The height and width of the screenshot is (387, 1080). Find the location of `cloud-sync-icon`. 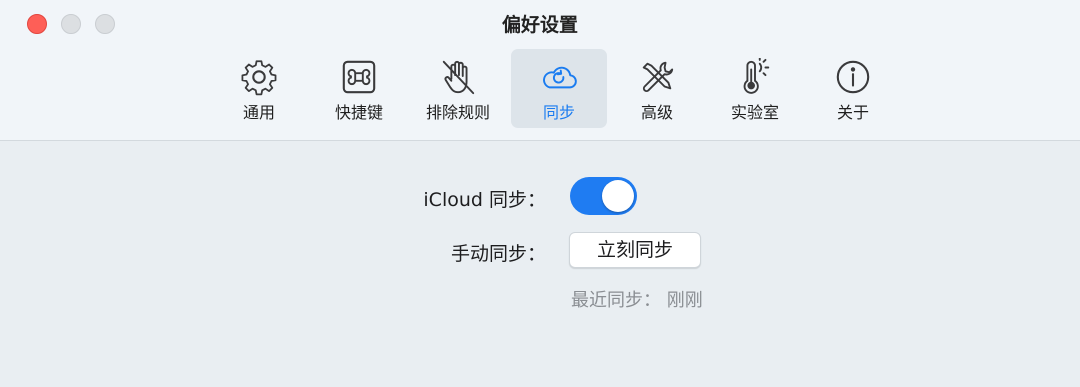

cloud-sync-icon is located at coordinates (559, 77).